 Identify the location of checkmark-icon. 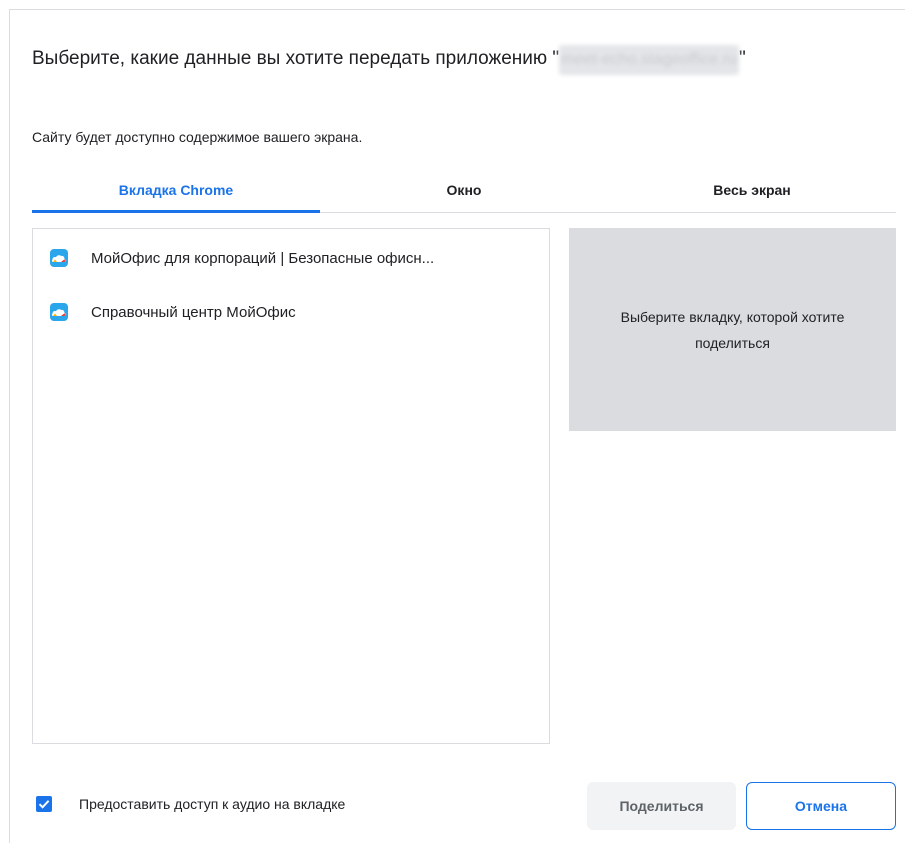
(44, 804).